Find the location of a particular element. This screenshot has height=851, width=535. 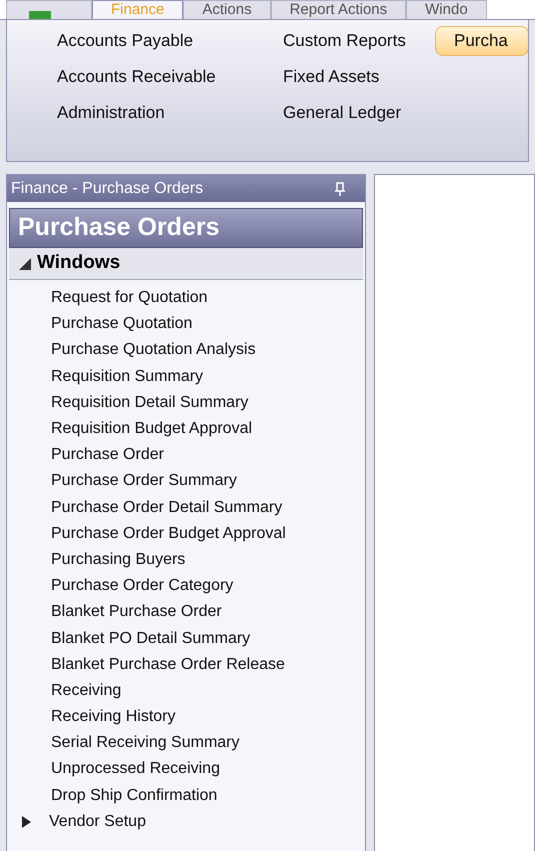

ribbon-button: Custom Reports is located at coordinates (344, 41).